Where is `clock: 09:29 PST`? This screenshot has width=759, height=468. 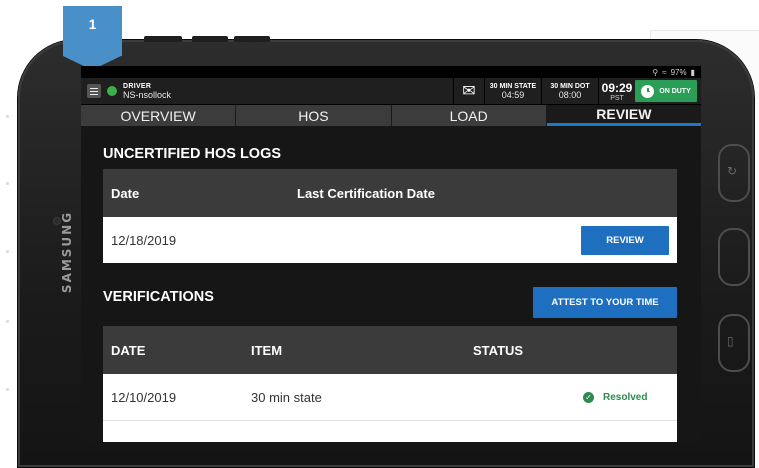
clock: 09:29 PST is located at coordinates (616, 91).